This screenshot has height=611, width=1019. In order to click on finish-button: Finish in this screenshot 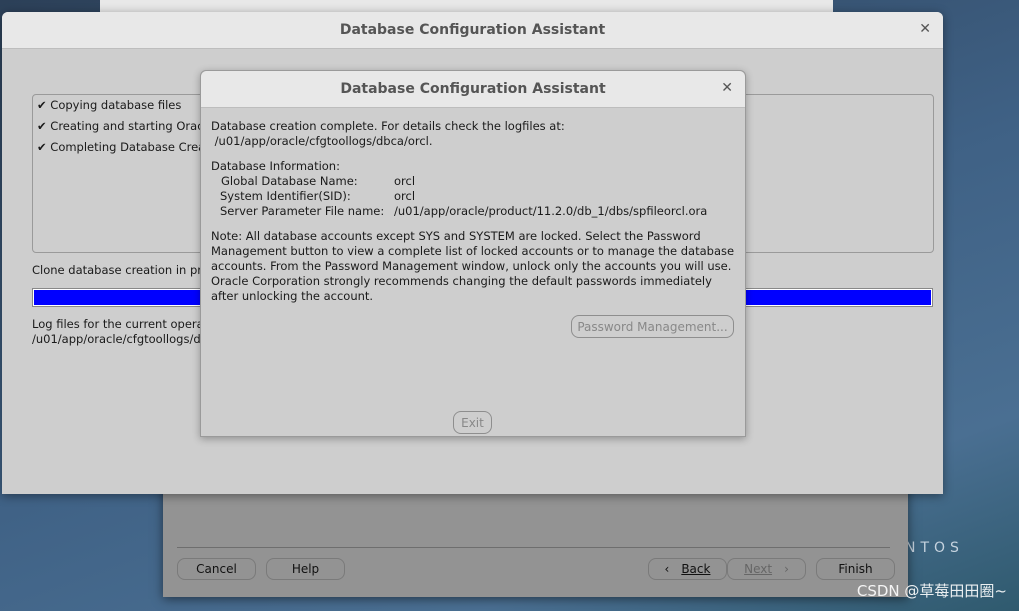, I will do `click(855, 569)`.